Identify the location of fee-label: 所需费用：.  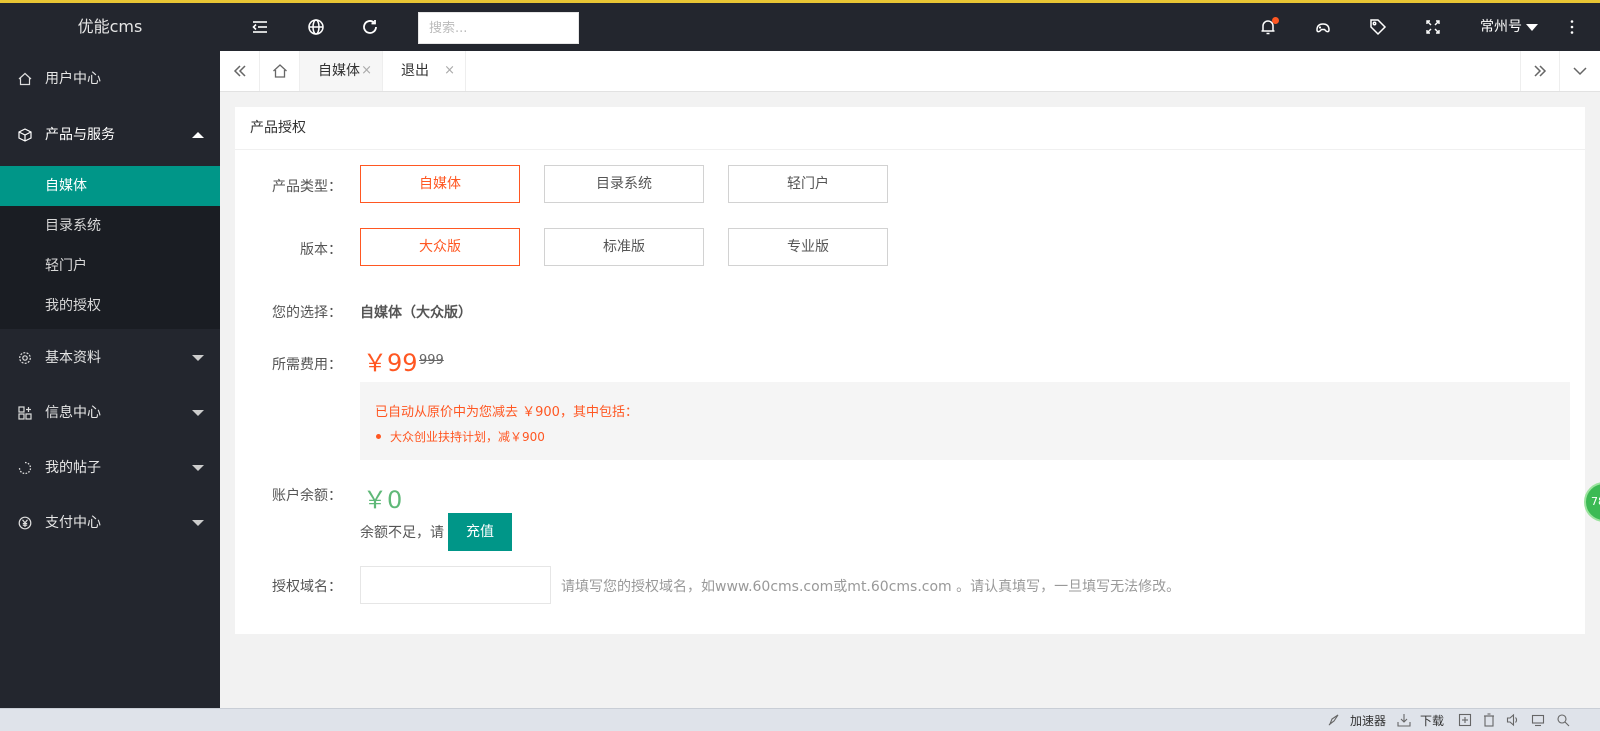
(307, 365).